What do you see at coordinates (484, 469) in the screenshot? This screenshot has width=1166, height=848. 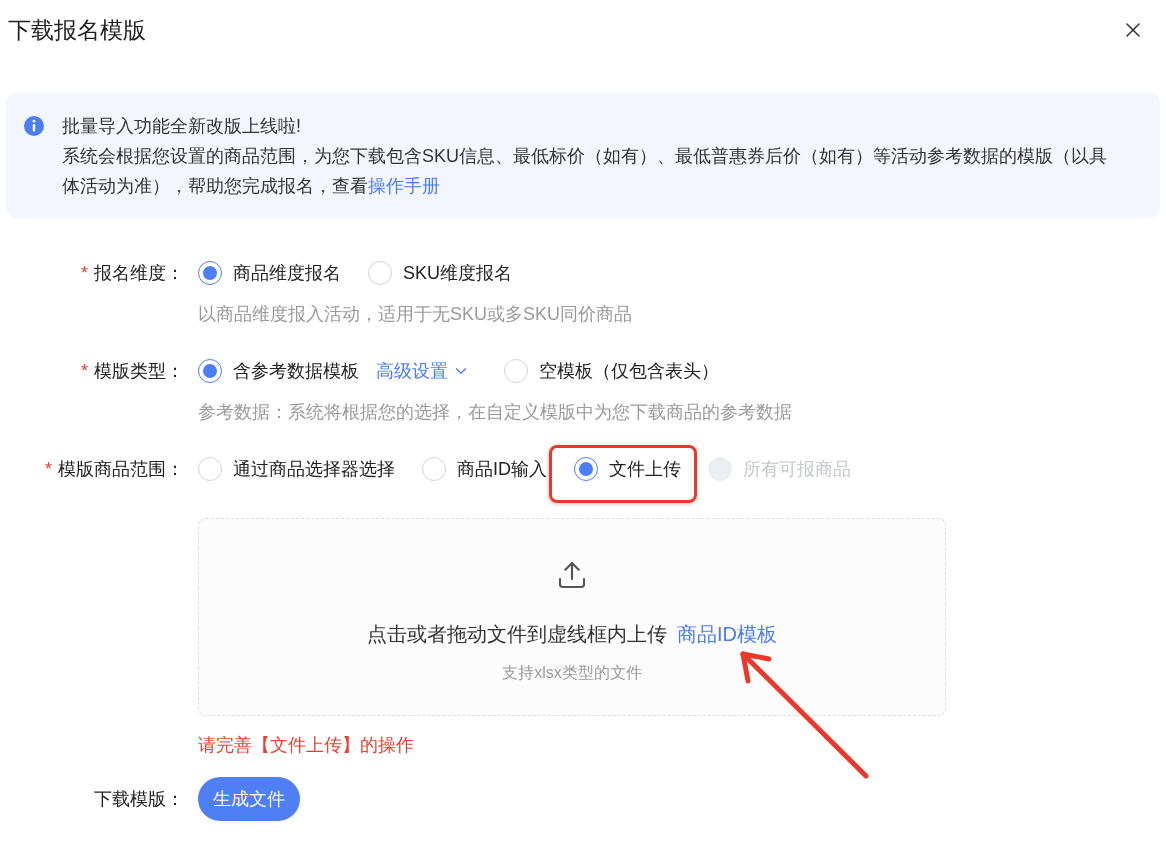 I see `radio-option: 商品ID输入` at bounding box center [484, 469].